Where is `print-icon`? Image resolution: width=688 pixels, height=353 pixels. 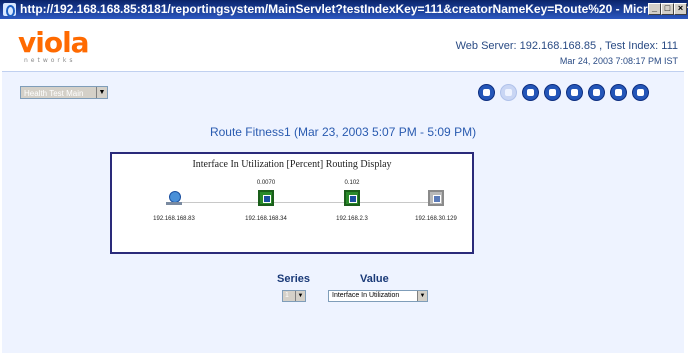 print-icon is located at coordinates (574, 92).